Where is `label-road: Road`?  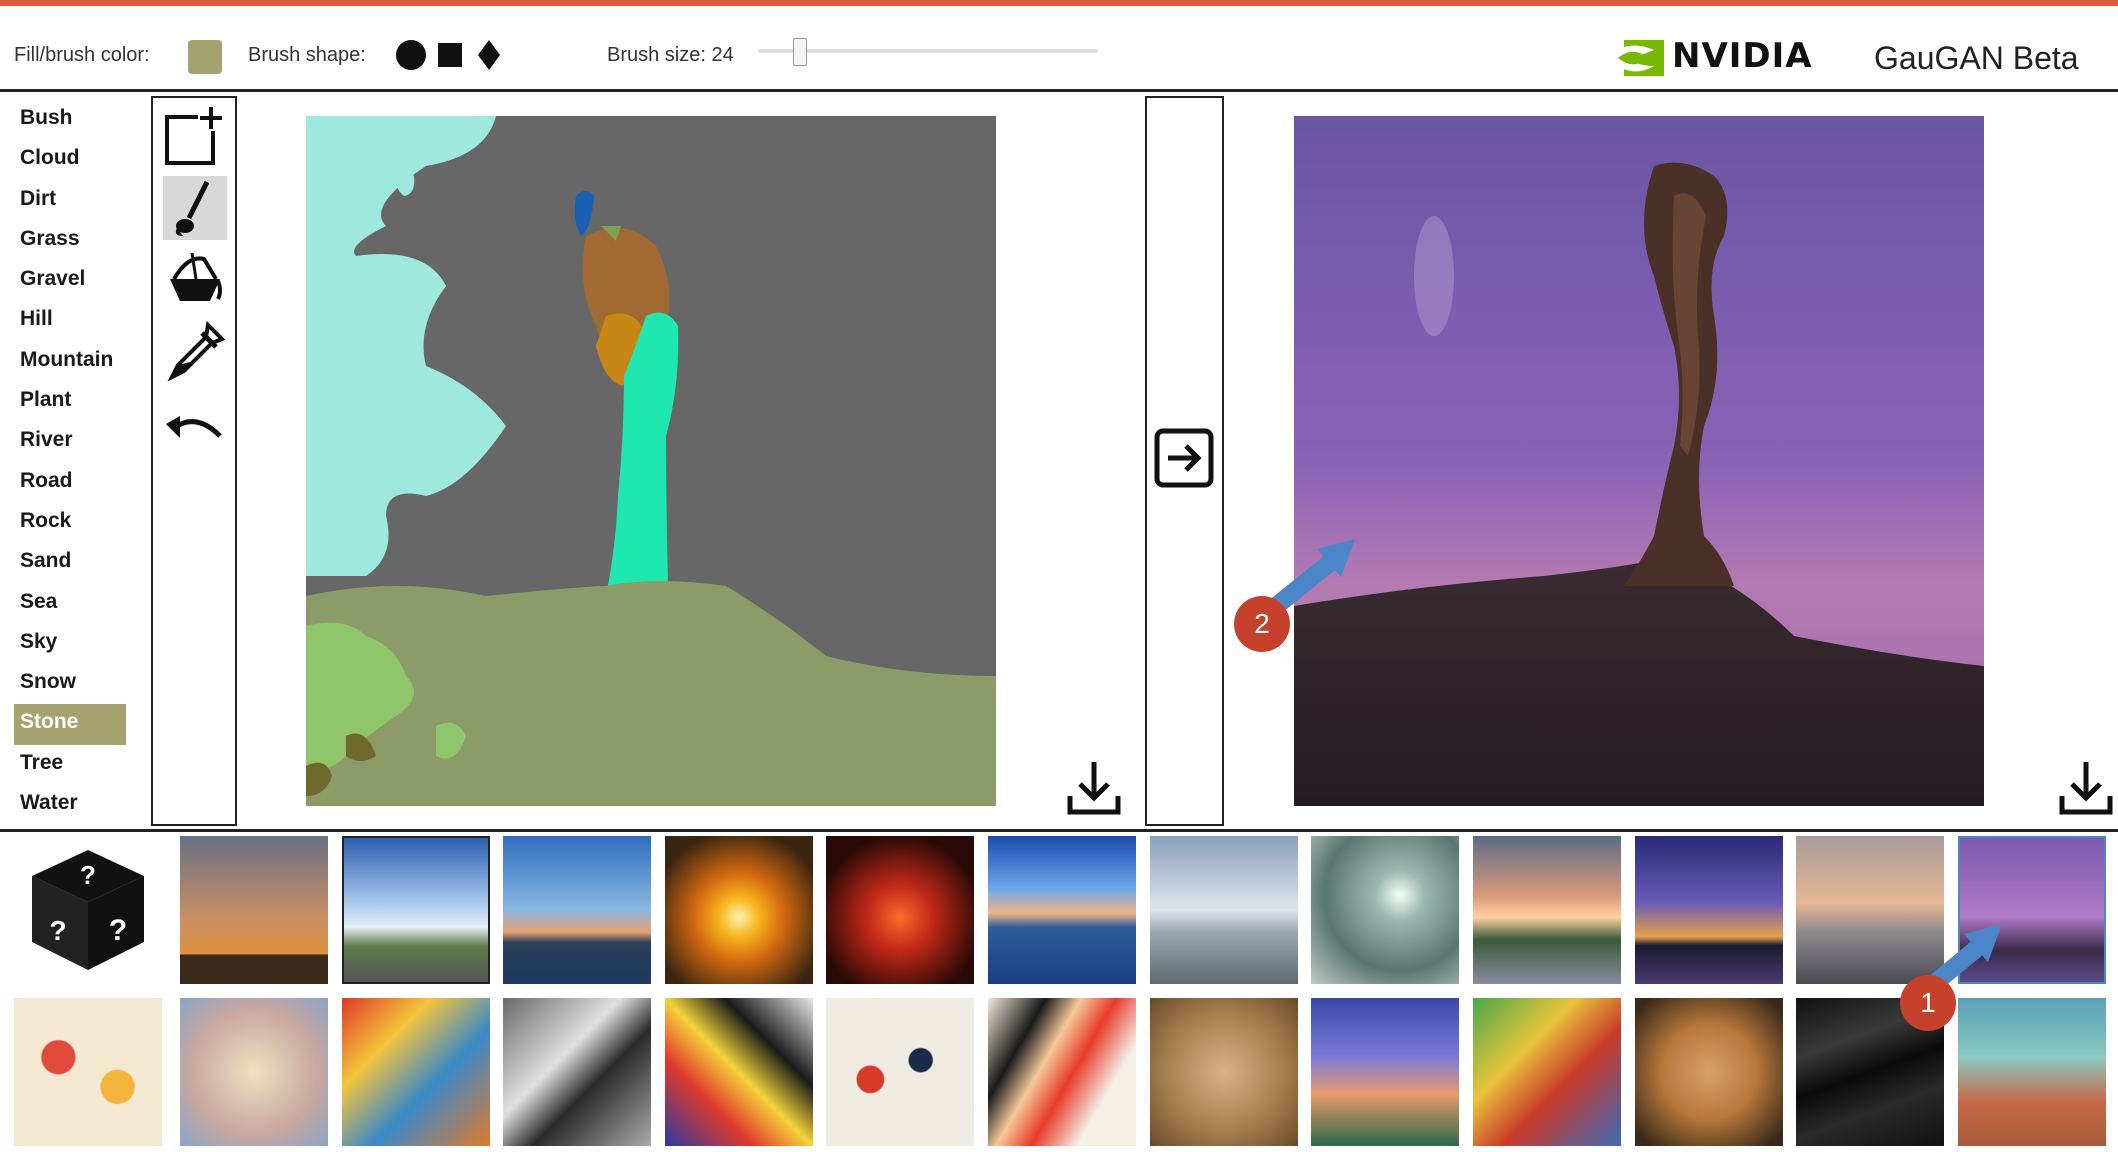 label-road: Road is located at coordinates (70, 483).